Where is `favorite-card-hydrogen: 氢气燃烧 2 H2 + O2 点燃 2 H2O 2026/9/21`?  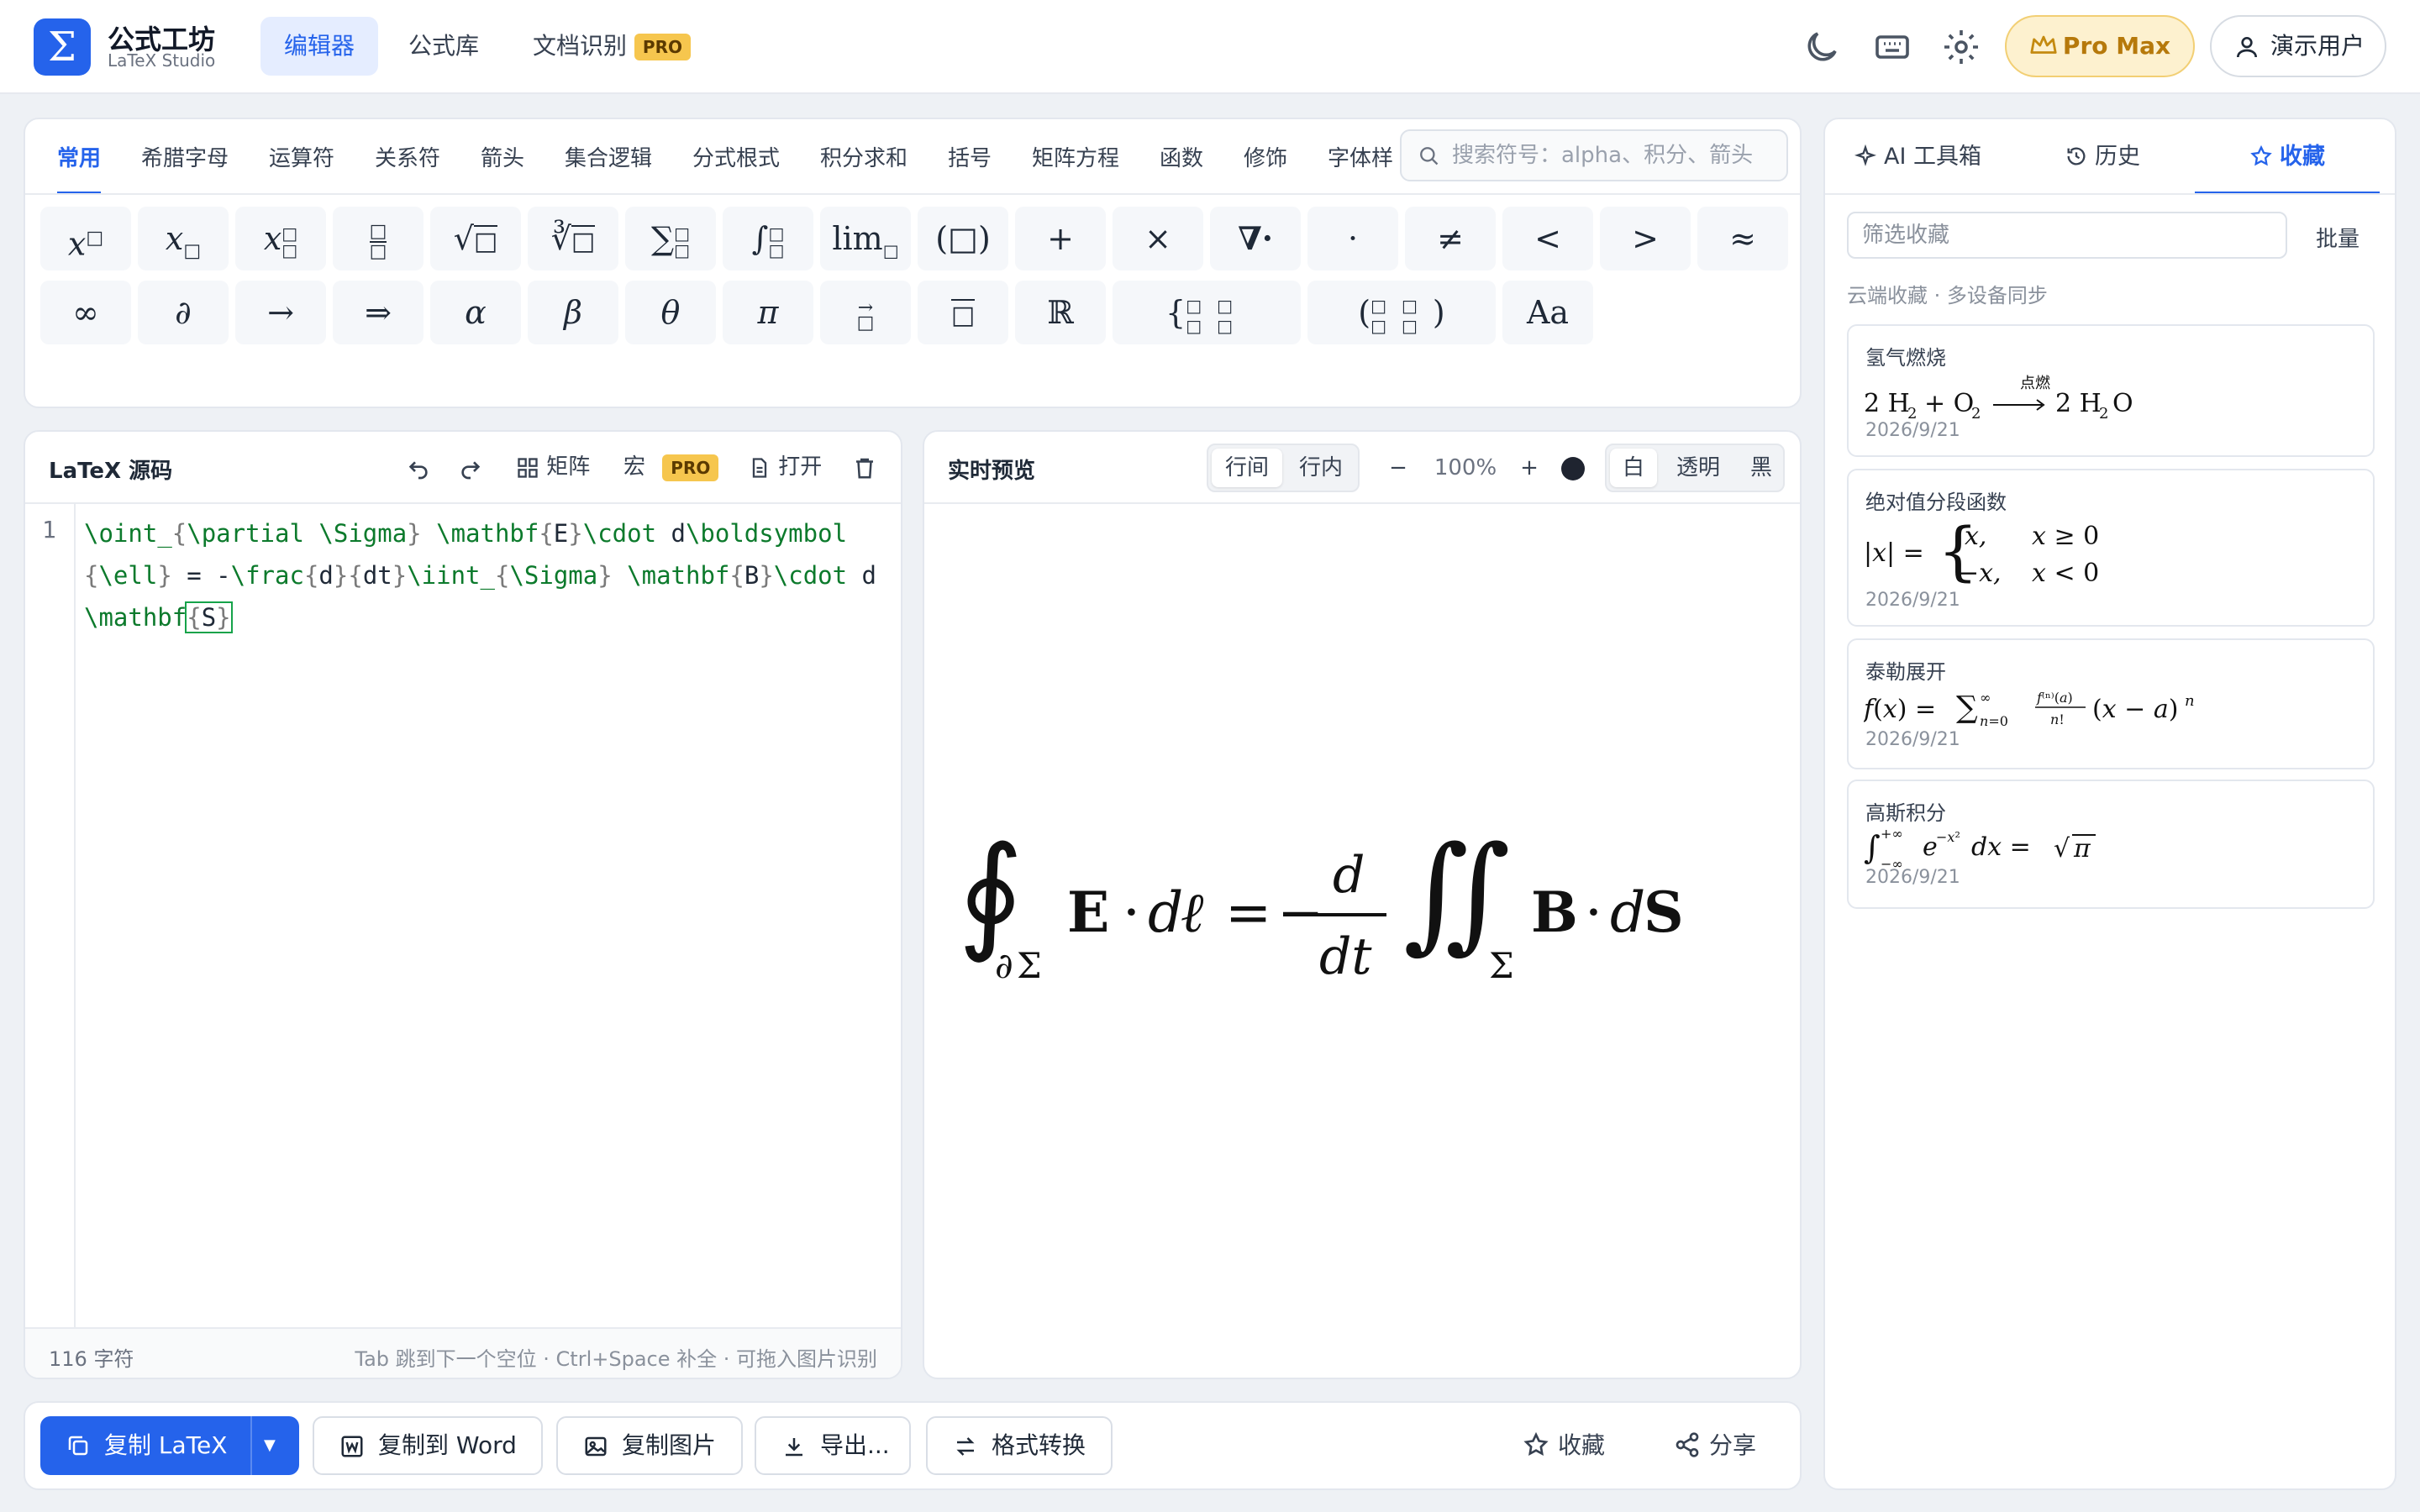
favorite-card-hydrogen: 氢气燃烧 2 H2 + O2 点燃 2 H2O 2026/9/21 is located at coordinates (2111, 390).